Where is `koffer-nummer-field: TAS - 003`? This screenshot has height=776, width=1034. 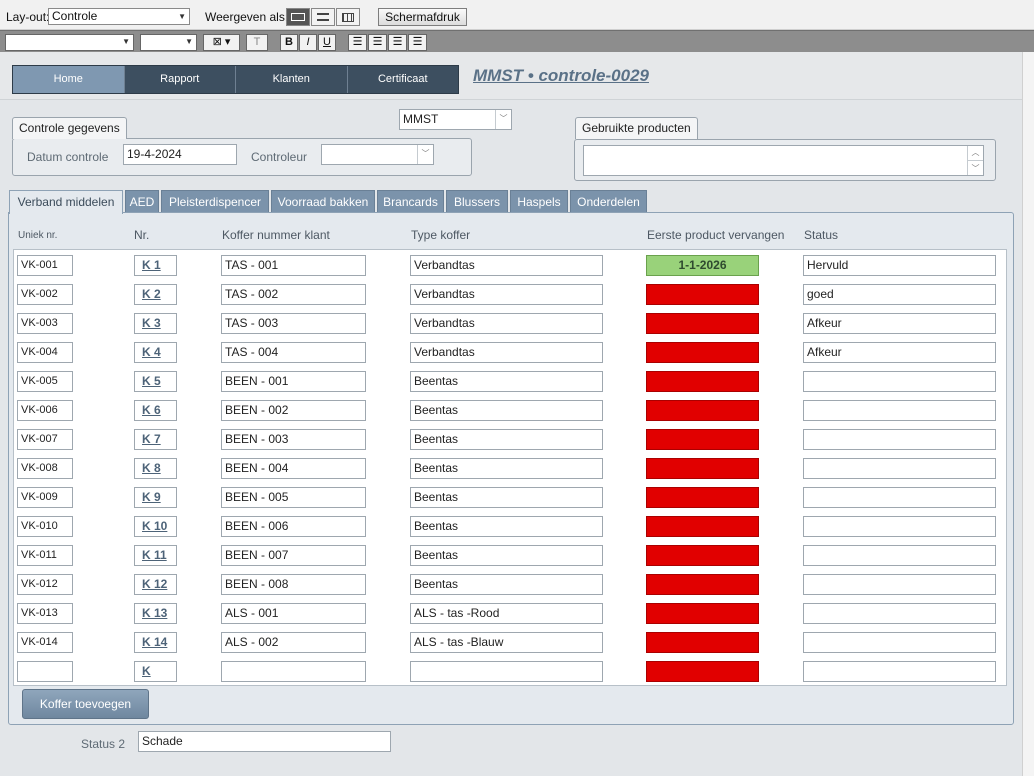 koffer-nummer-field: TAS - 003 is located at coordinates (293, 323).